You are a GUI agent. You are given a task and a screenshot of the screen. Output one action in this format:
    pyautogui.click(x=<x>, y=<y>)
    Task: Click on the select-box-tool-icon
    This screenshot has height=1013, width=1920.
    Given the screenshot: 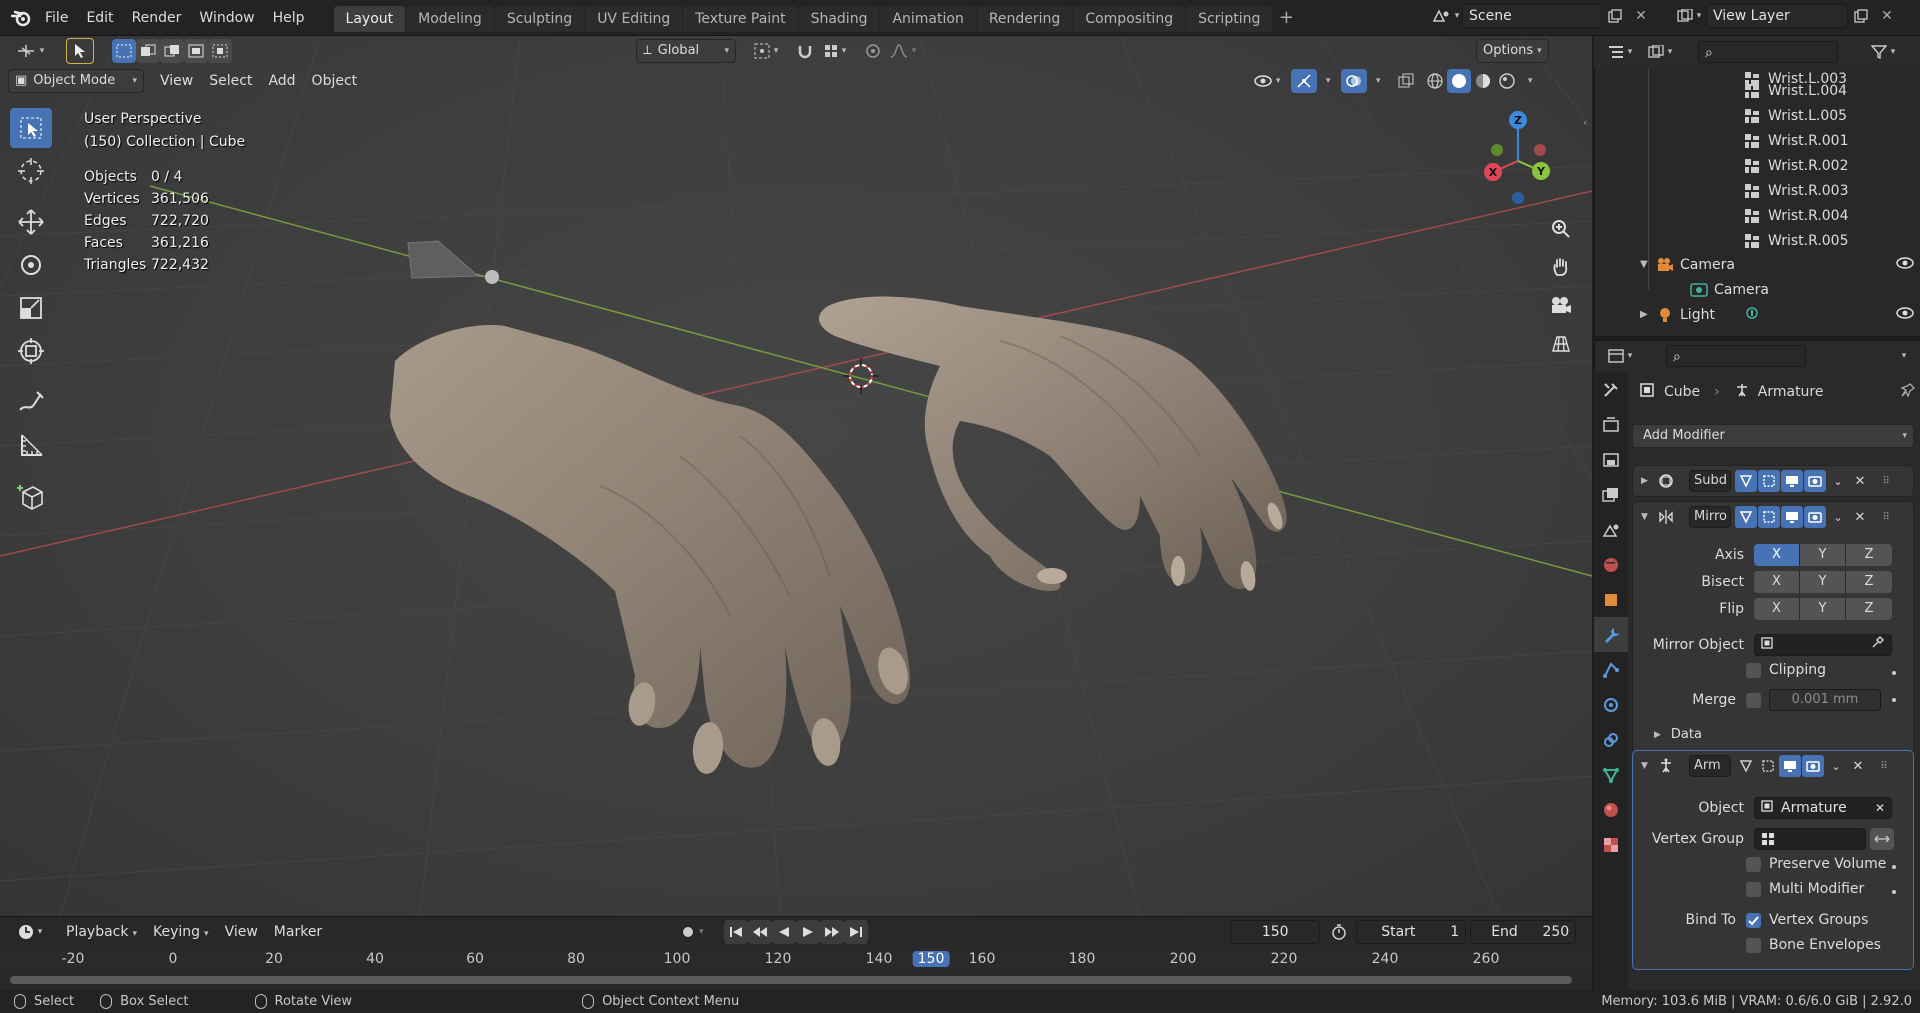 What is the action you would take?
    pyautogui.click(x=31, y=128)
    